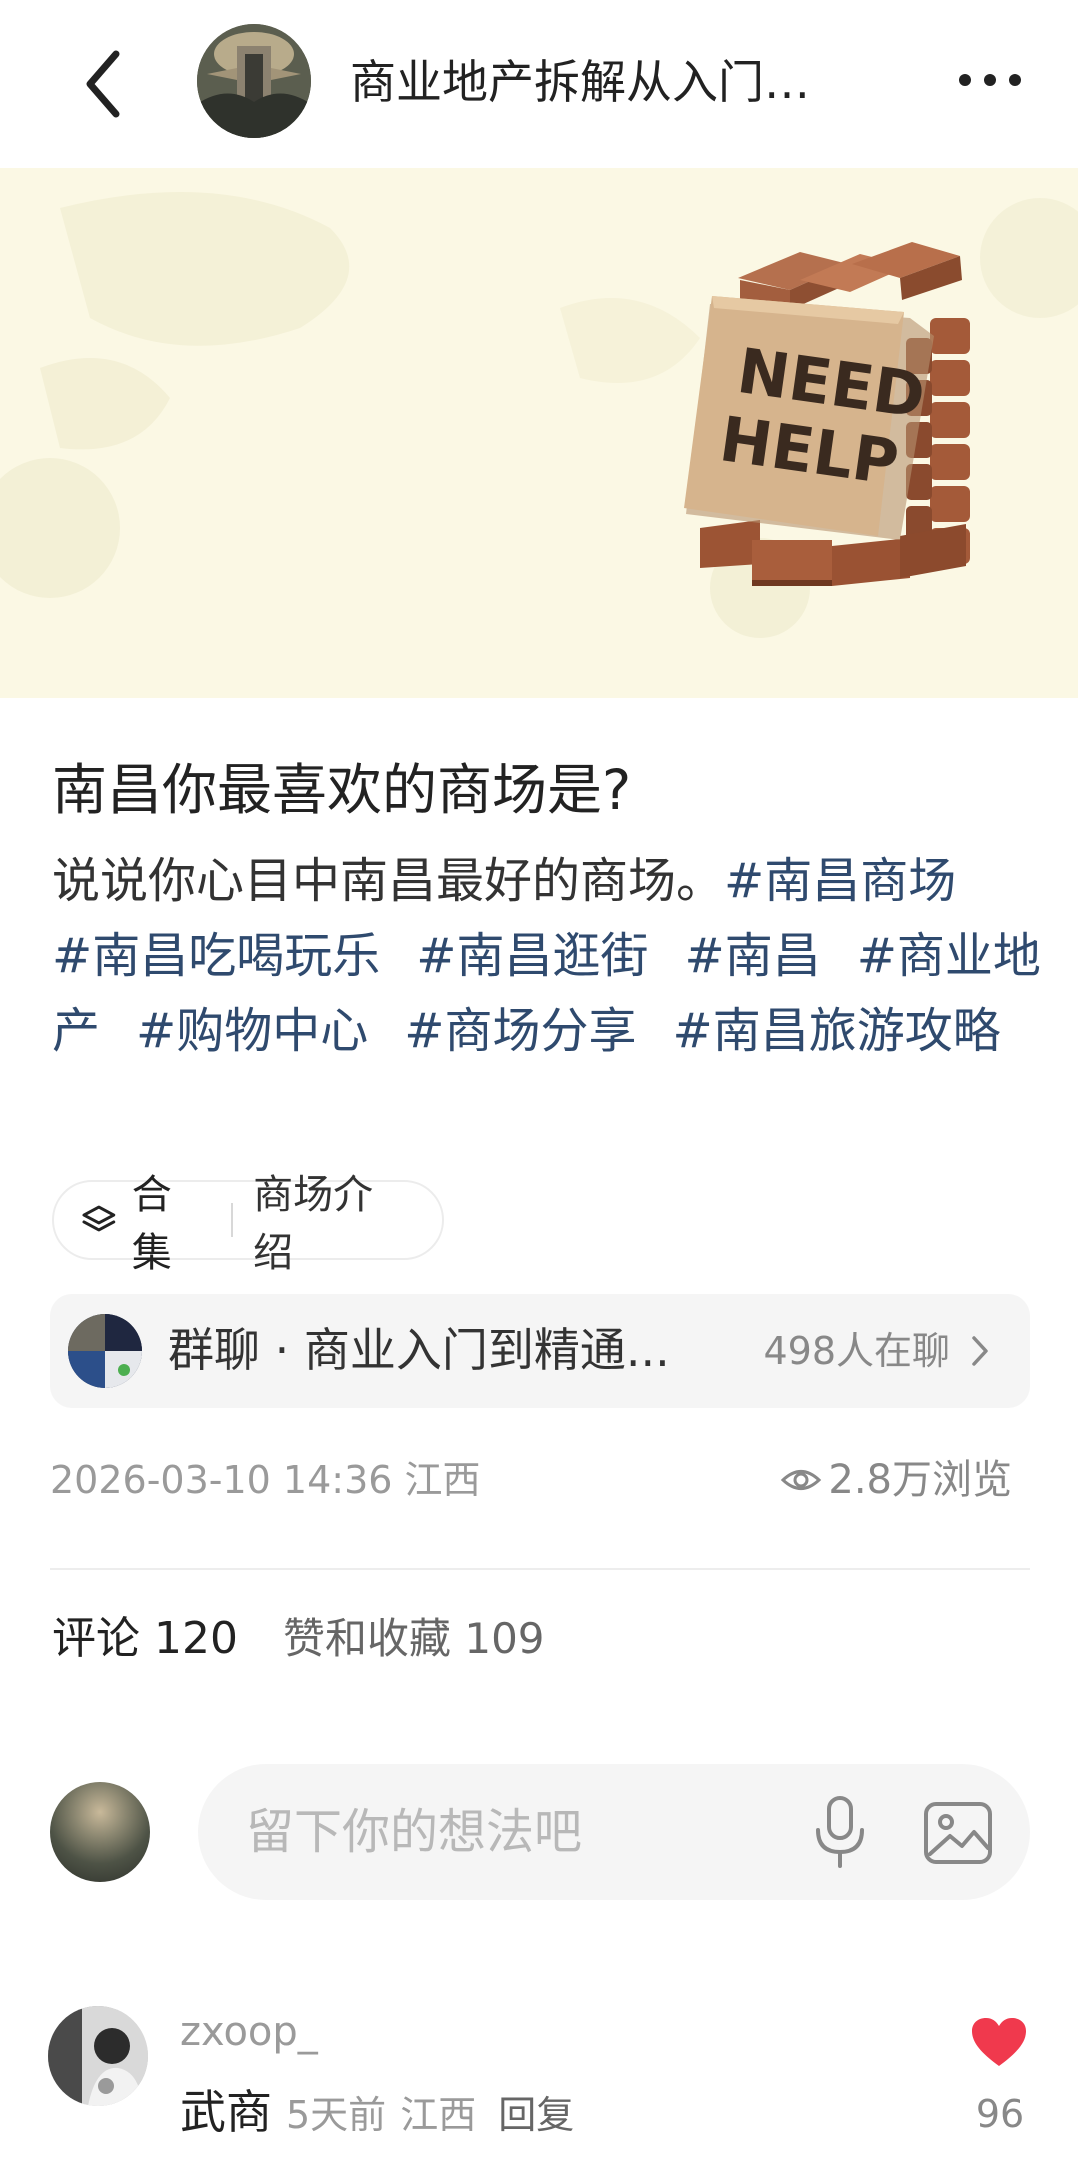 The image size is (1078, 2167). I want to click on back-button, so click(105, 84).